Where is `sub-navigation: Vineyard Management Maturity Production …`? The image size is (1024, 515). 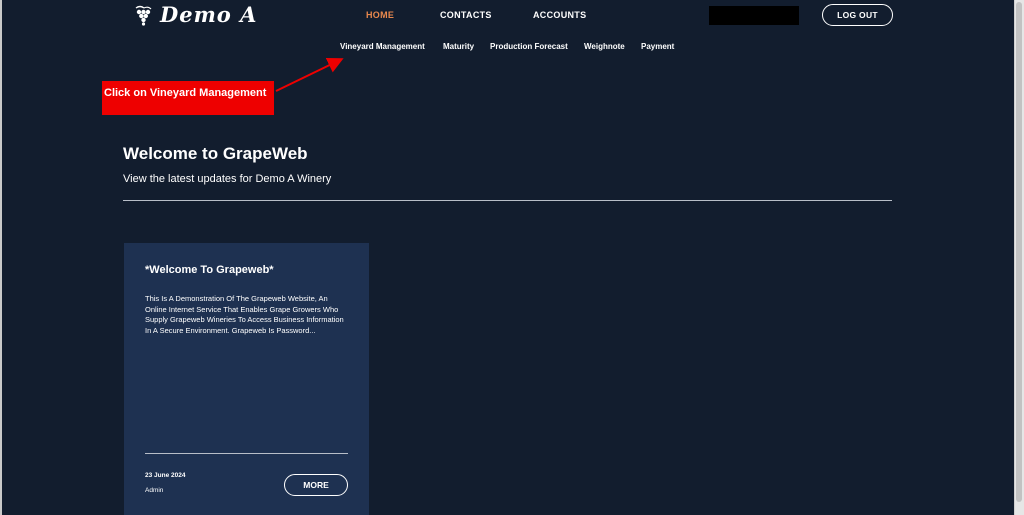 sub-navigation: Vineyard Management Maturity Production … is located at coordinates (512, 48).